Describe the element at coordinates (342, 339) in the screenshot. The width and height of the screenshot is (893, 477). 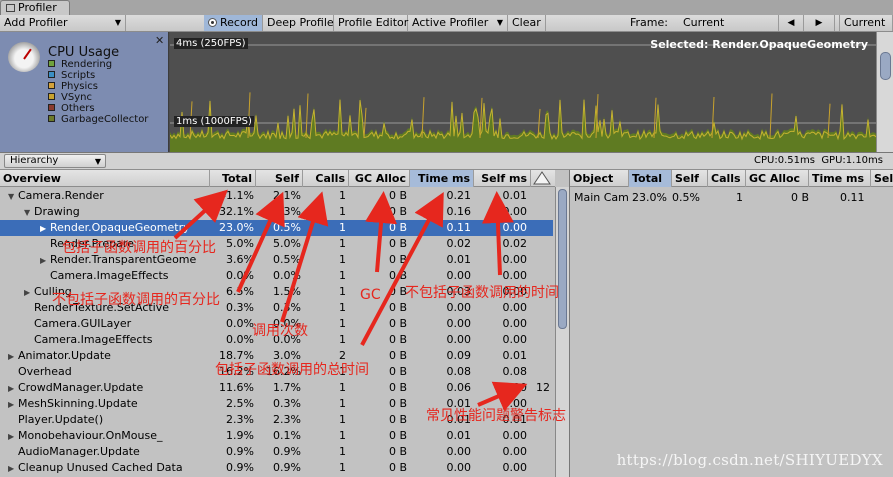
I see `row-calls-cell: 1` at that location.